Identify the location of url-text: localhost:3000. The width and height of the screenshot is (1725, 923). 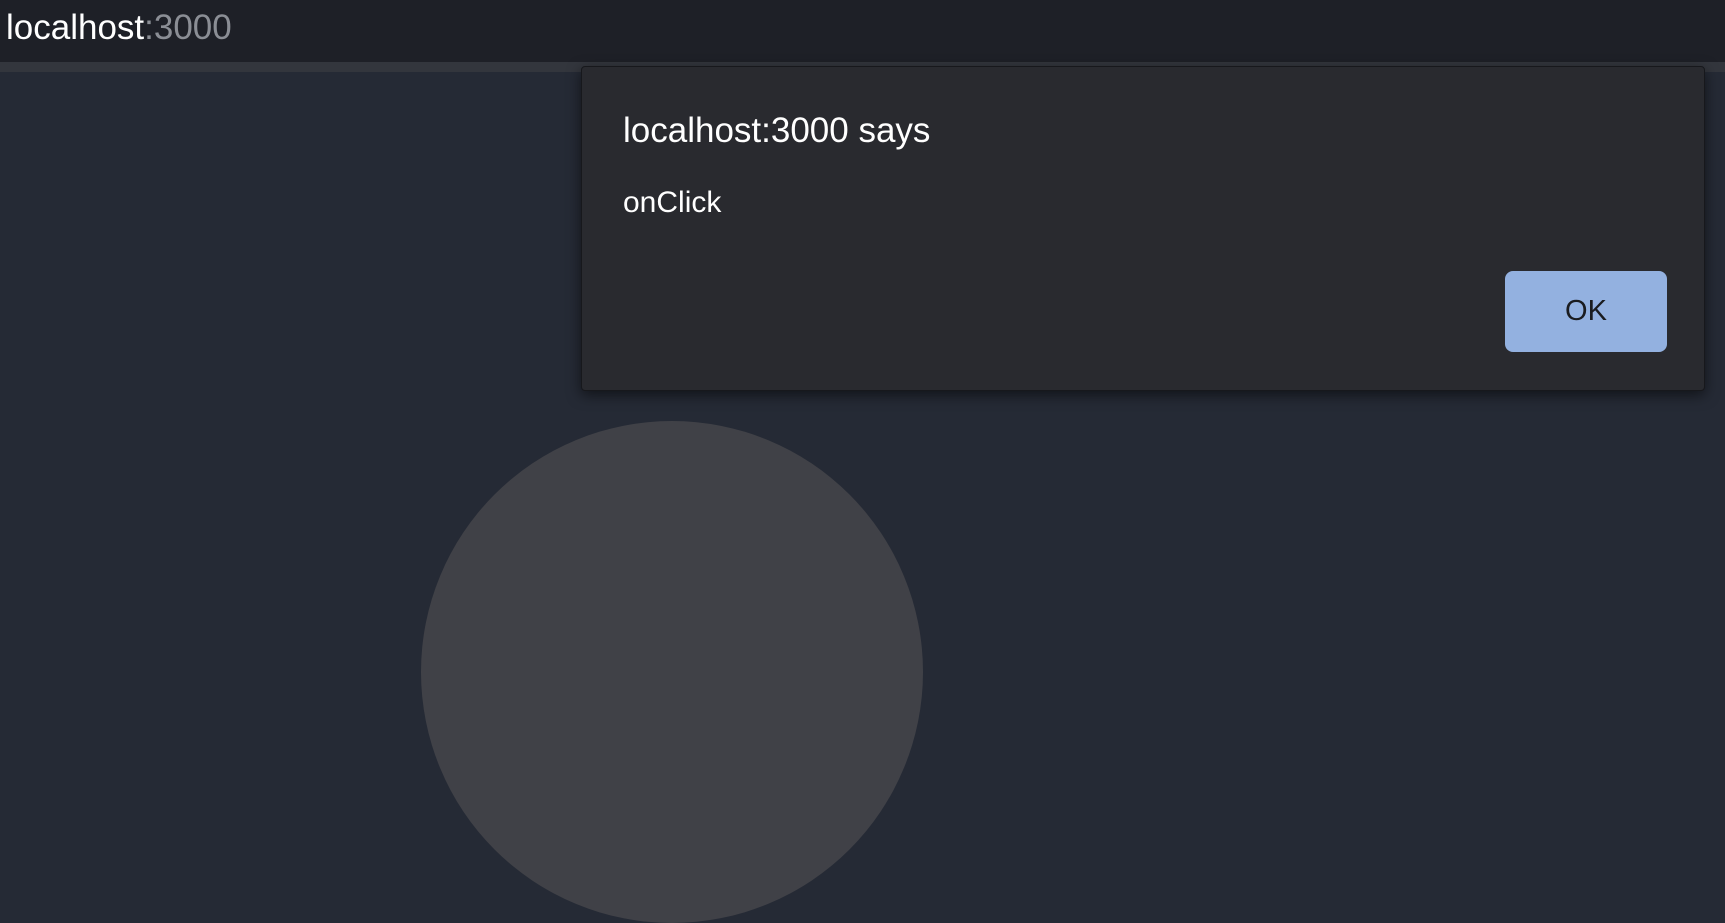
(119, 28).